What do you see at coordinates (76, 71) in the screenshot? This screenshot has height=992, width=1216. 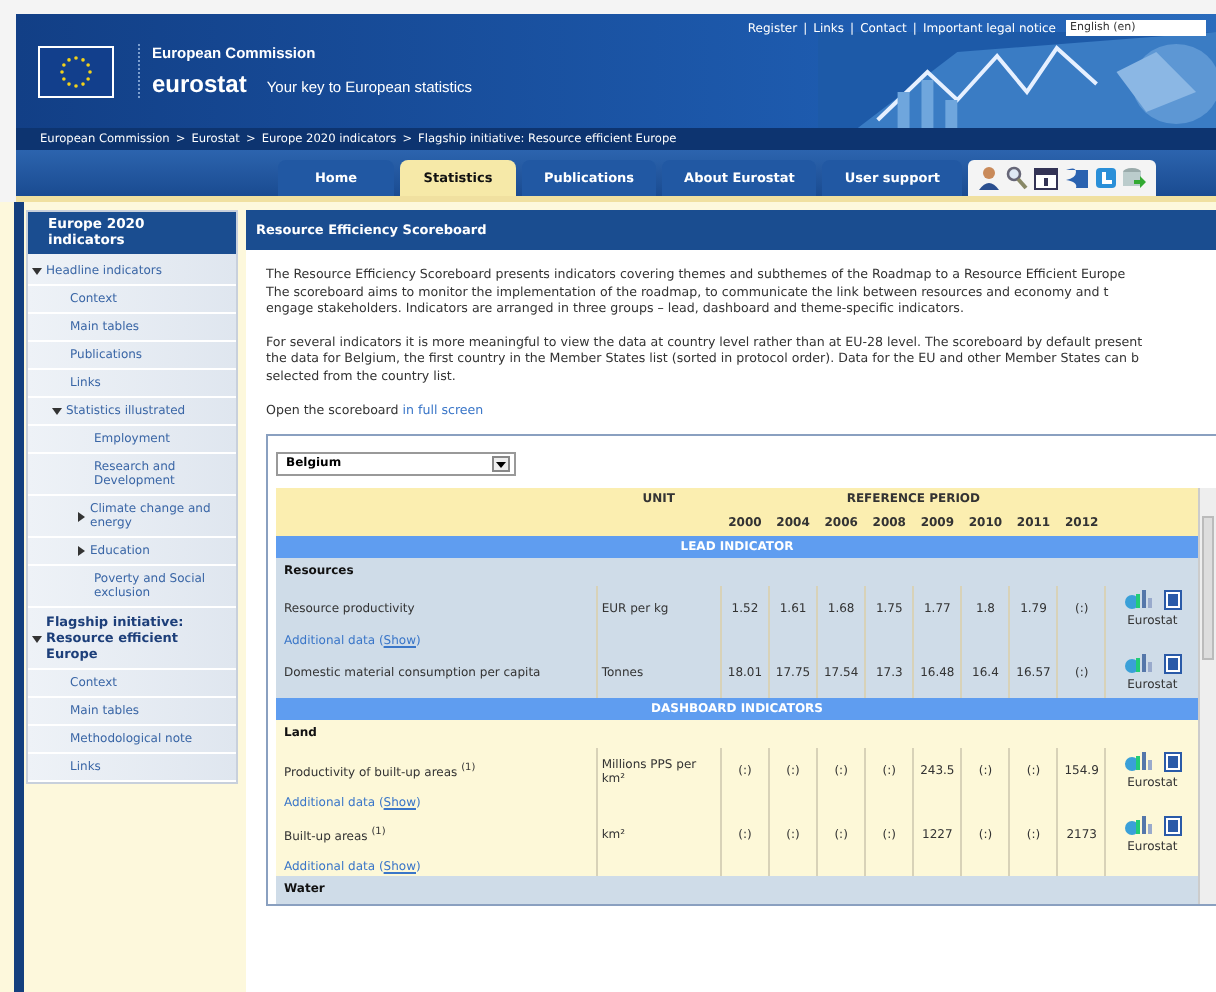 I see `flag-icon` at bounding box center [76, 71].